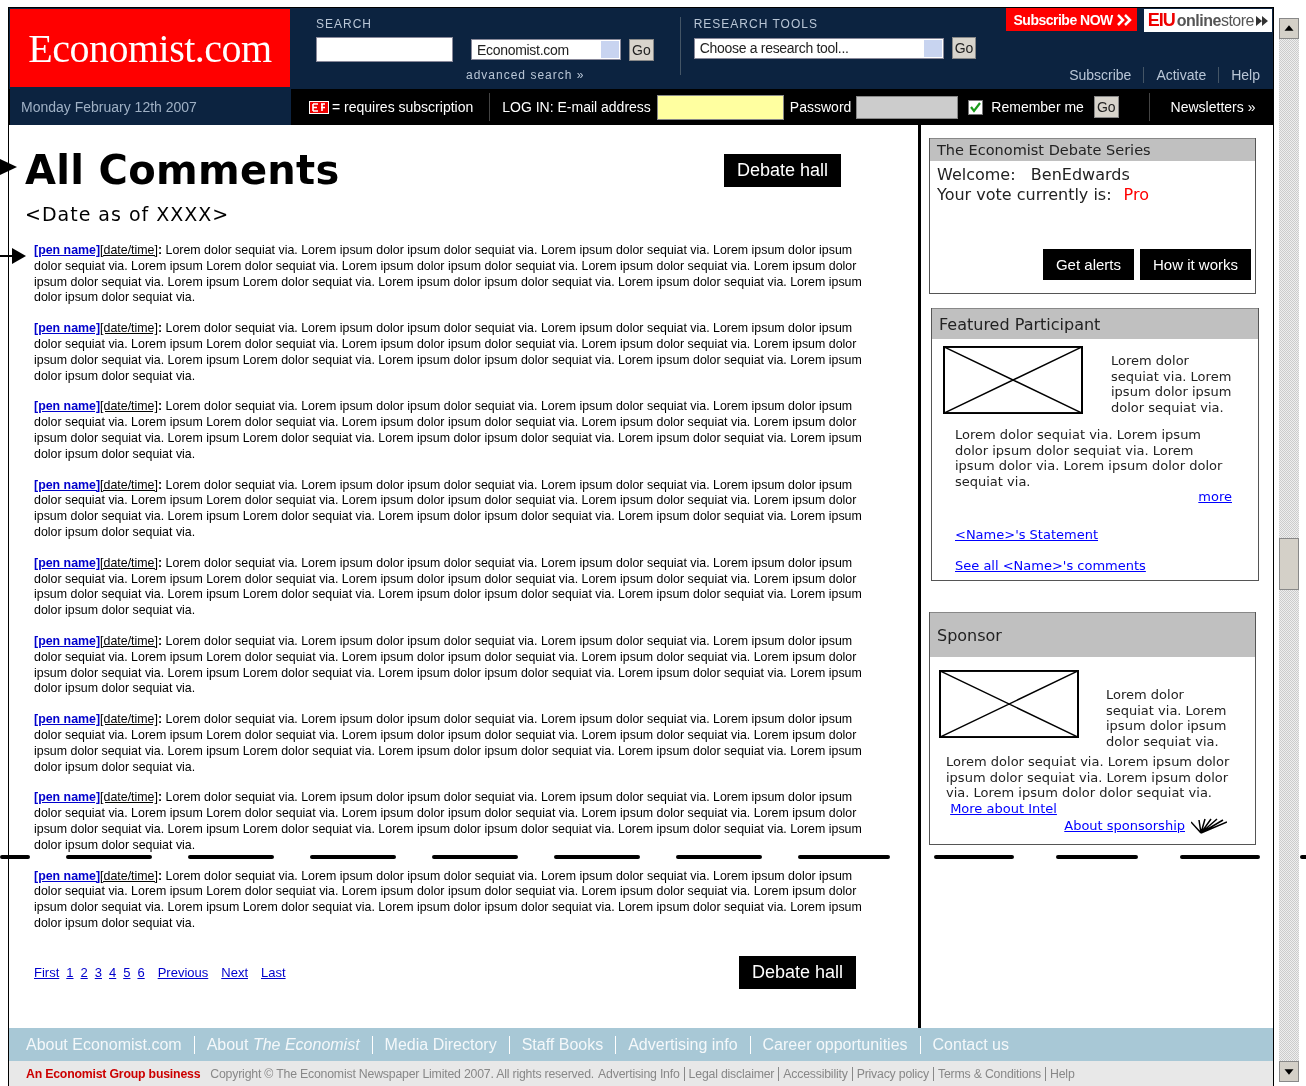  I want to click on sponsor-text: Lorem dolor sequiat via. Lorem ipsum dolor ipsum dolor sequiat via. Lorem ipsum dolor via. Lorem ipsum dolor dolor sequiat via. More about Intel, so click(1088, 784).